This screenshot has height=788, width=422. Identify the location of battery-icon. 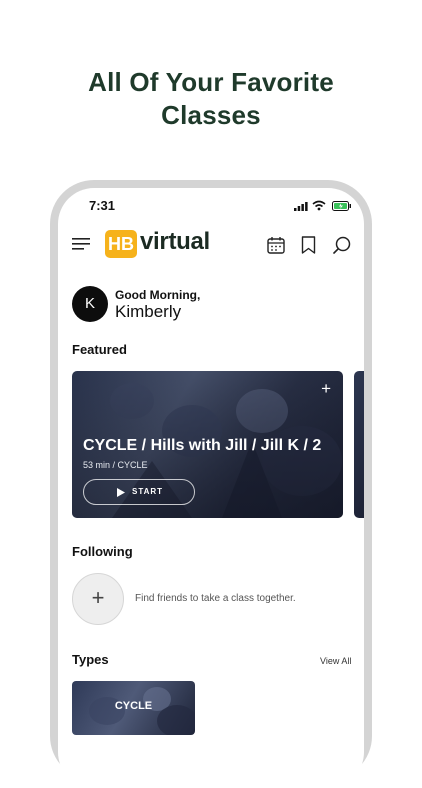
(341, 206).